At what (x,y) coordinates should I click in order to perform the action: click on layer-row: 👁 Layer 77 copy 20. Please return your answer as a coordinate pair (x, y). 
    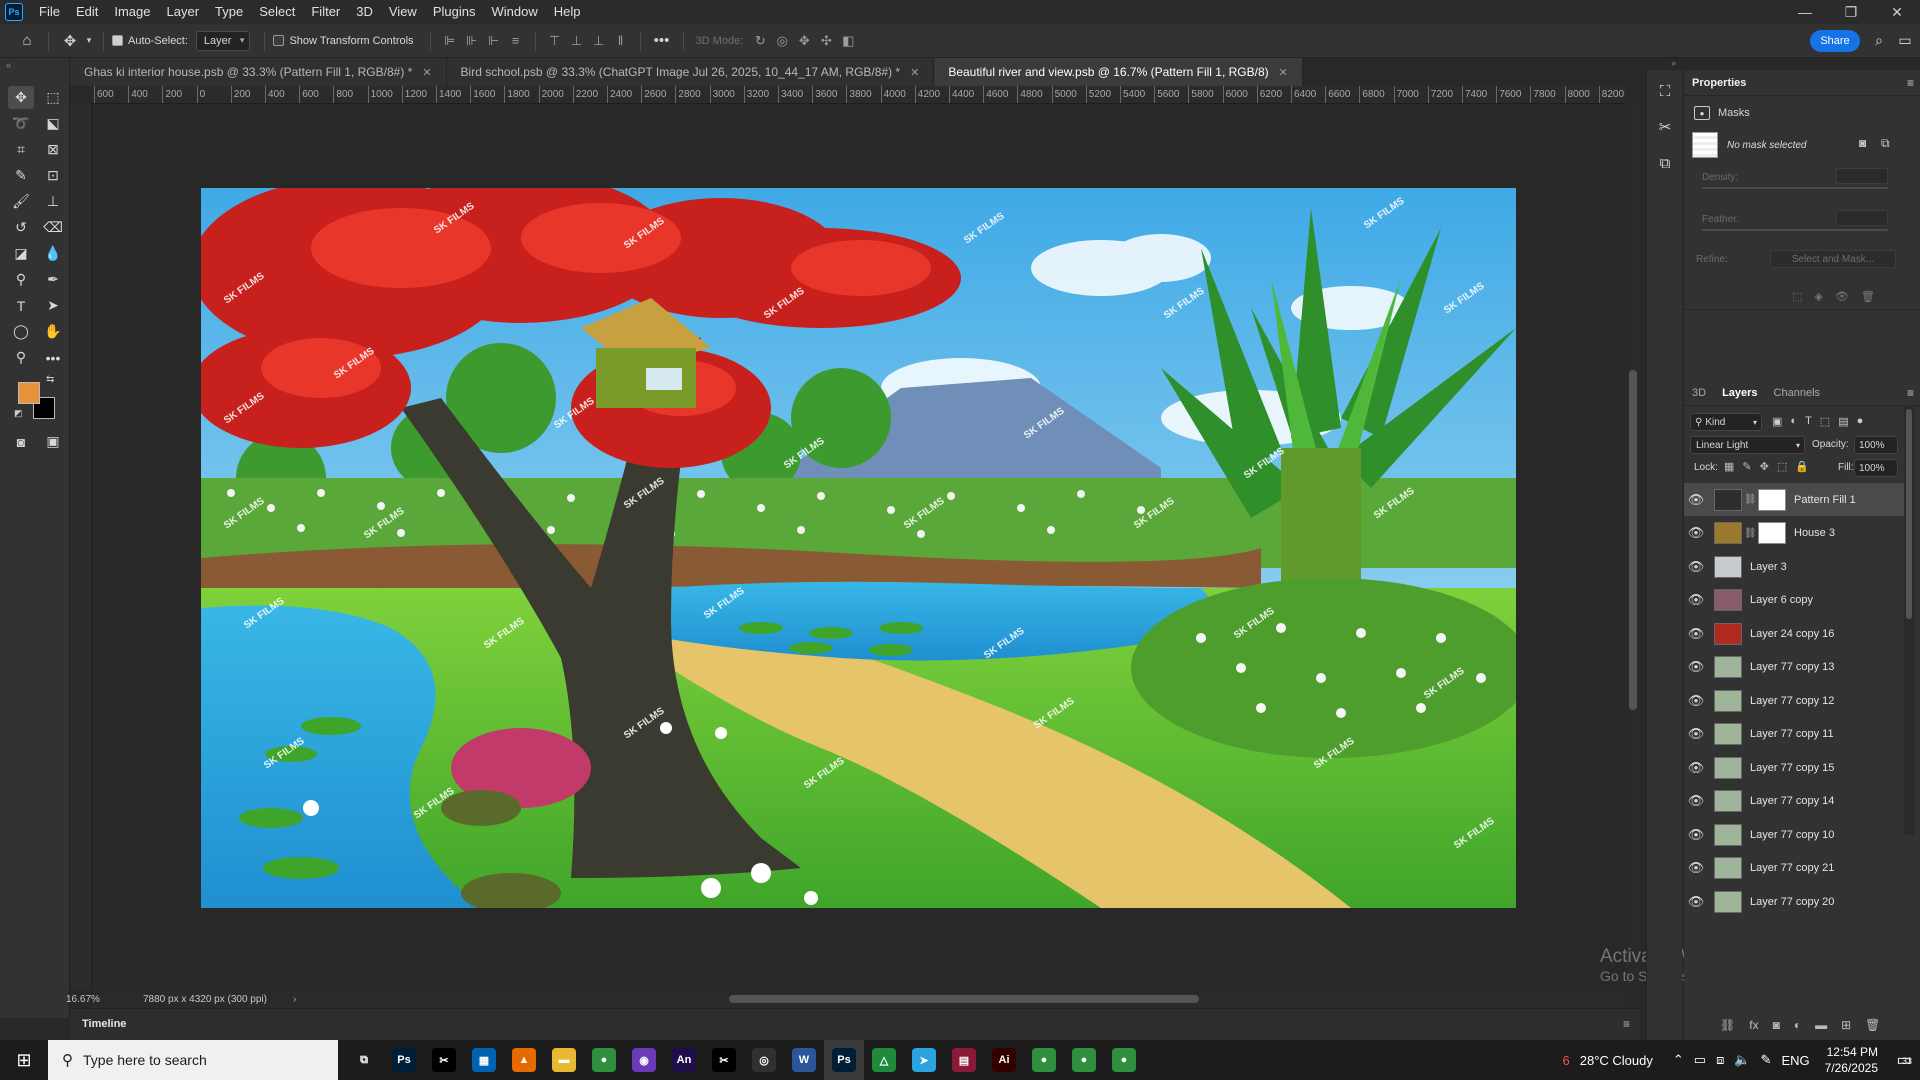
    Looking at the image, I should click on (1794, 901).